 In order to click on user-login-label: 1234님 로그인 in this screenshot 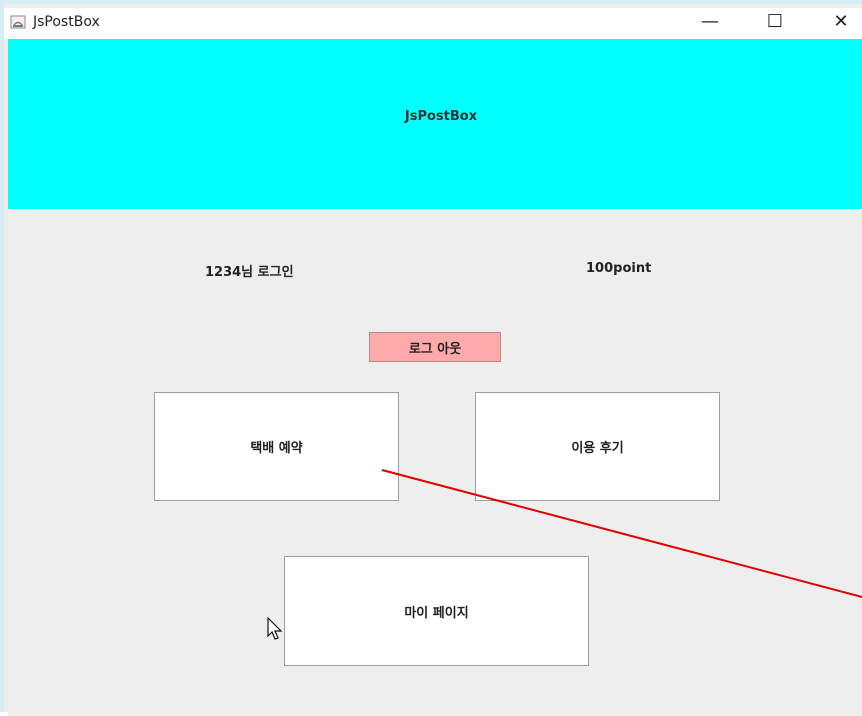, I will do `click(249, 272)`.